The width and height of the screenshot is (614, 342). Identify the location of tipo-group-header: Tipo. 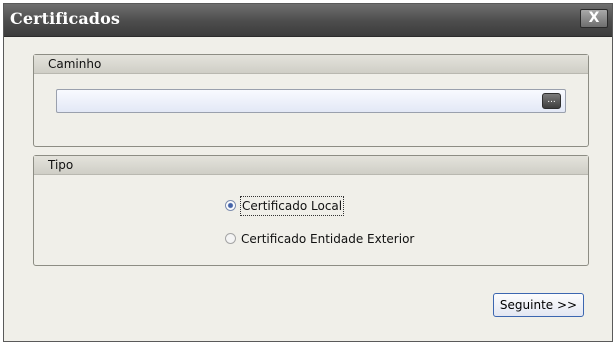
(311, 165).